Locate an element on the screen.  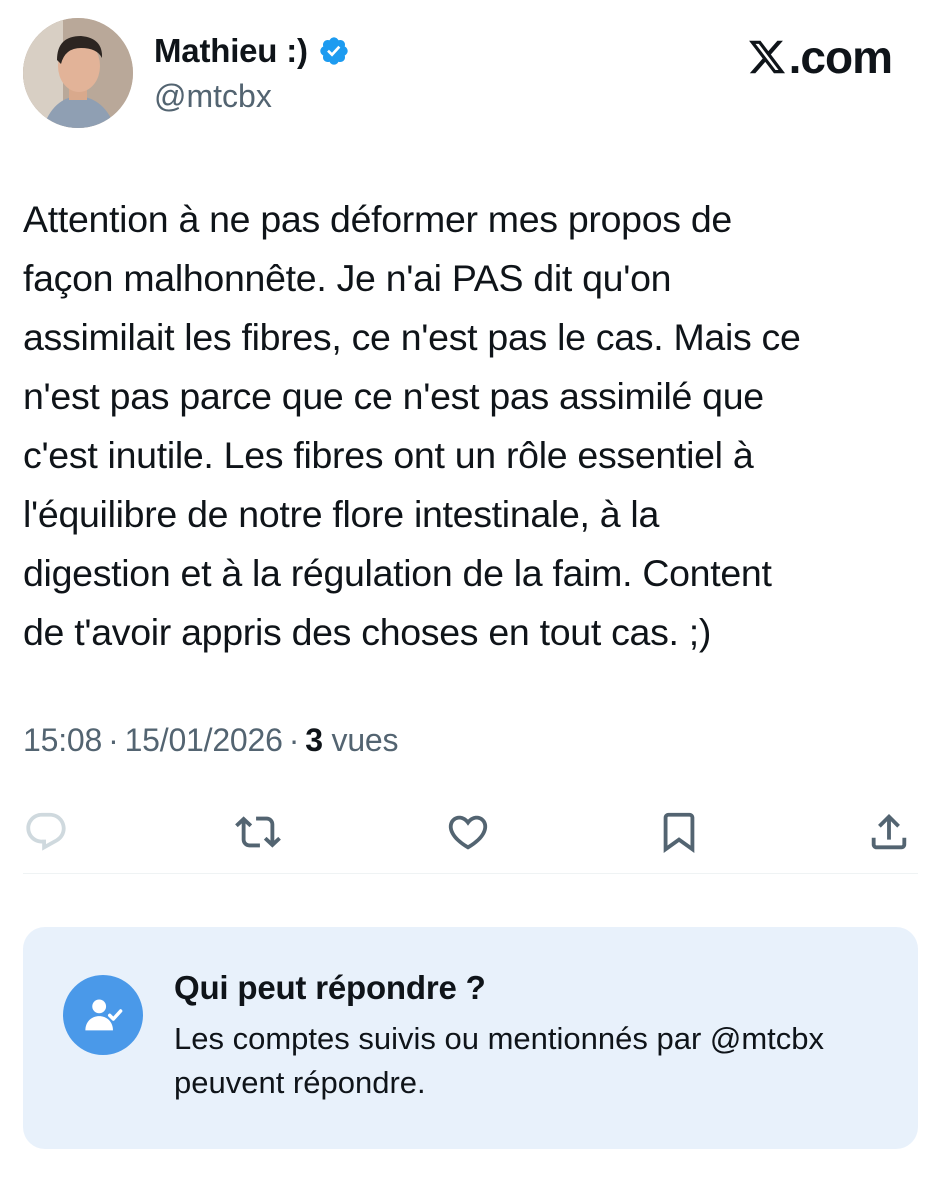
reply-icon is located at coordinates (46, 831).